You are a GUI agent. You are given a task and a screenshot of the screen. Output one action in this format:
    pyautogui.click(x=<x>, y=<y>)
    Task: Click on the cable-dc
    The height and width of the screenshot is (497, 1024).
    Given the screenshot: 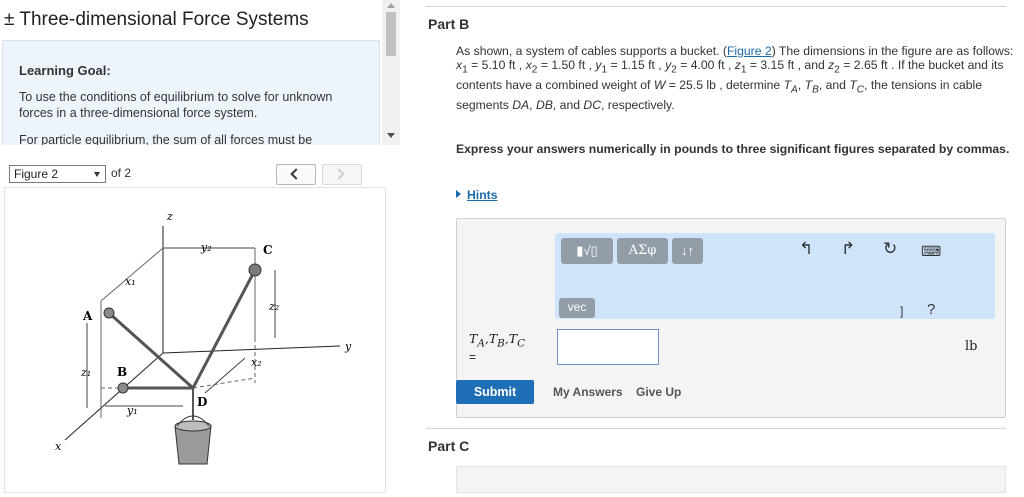 What is the action you would take?
    pyautogui.click(x=224, y=329)
    